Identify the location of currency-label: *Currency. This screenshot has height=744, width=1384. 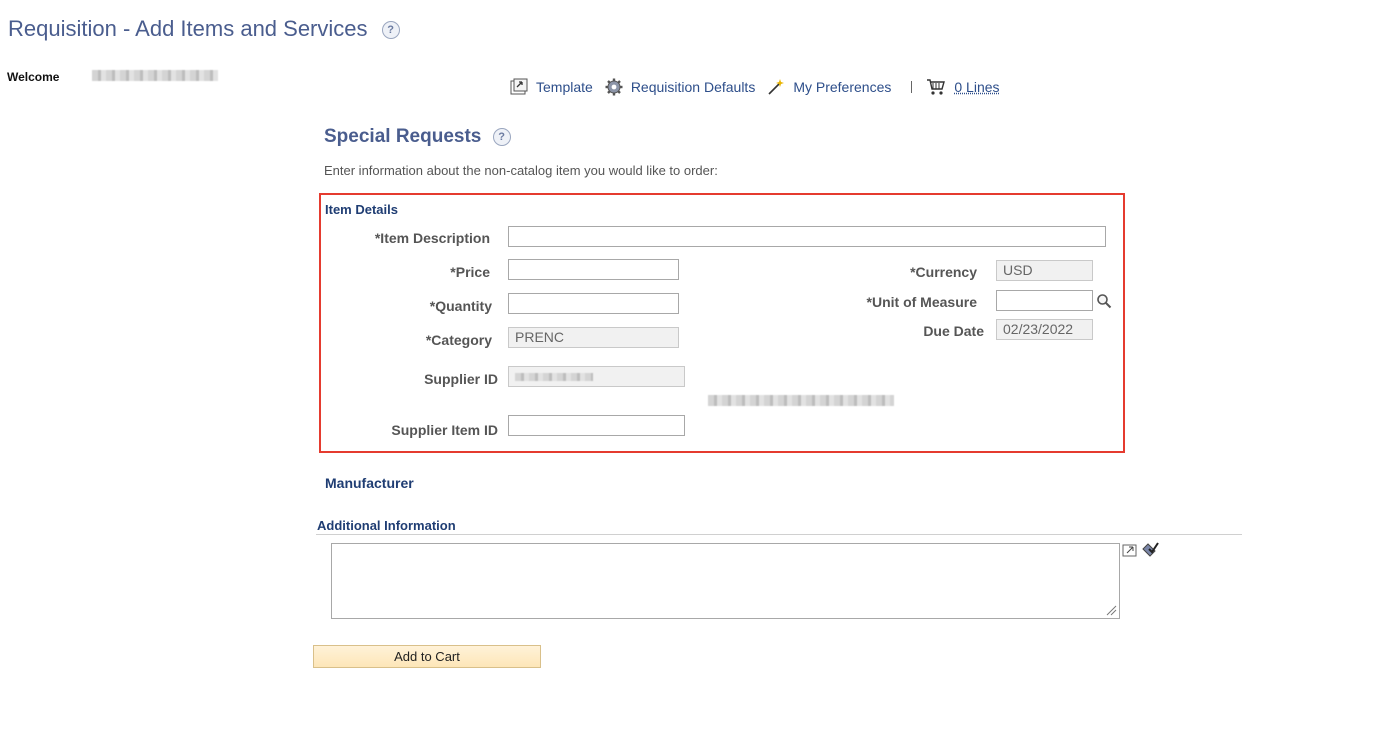
(943, 272).